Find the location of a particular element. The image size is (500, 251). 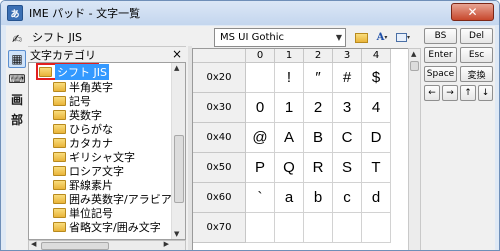

scroll-left-icon: ◀ is located at coordinates (33, 244).